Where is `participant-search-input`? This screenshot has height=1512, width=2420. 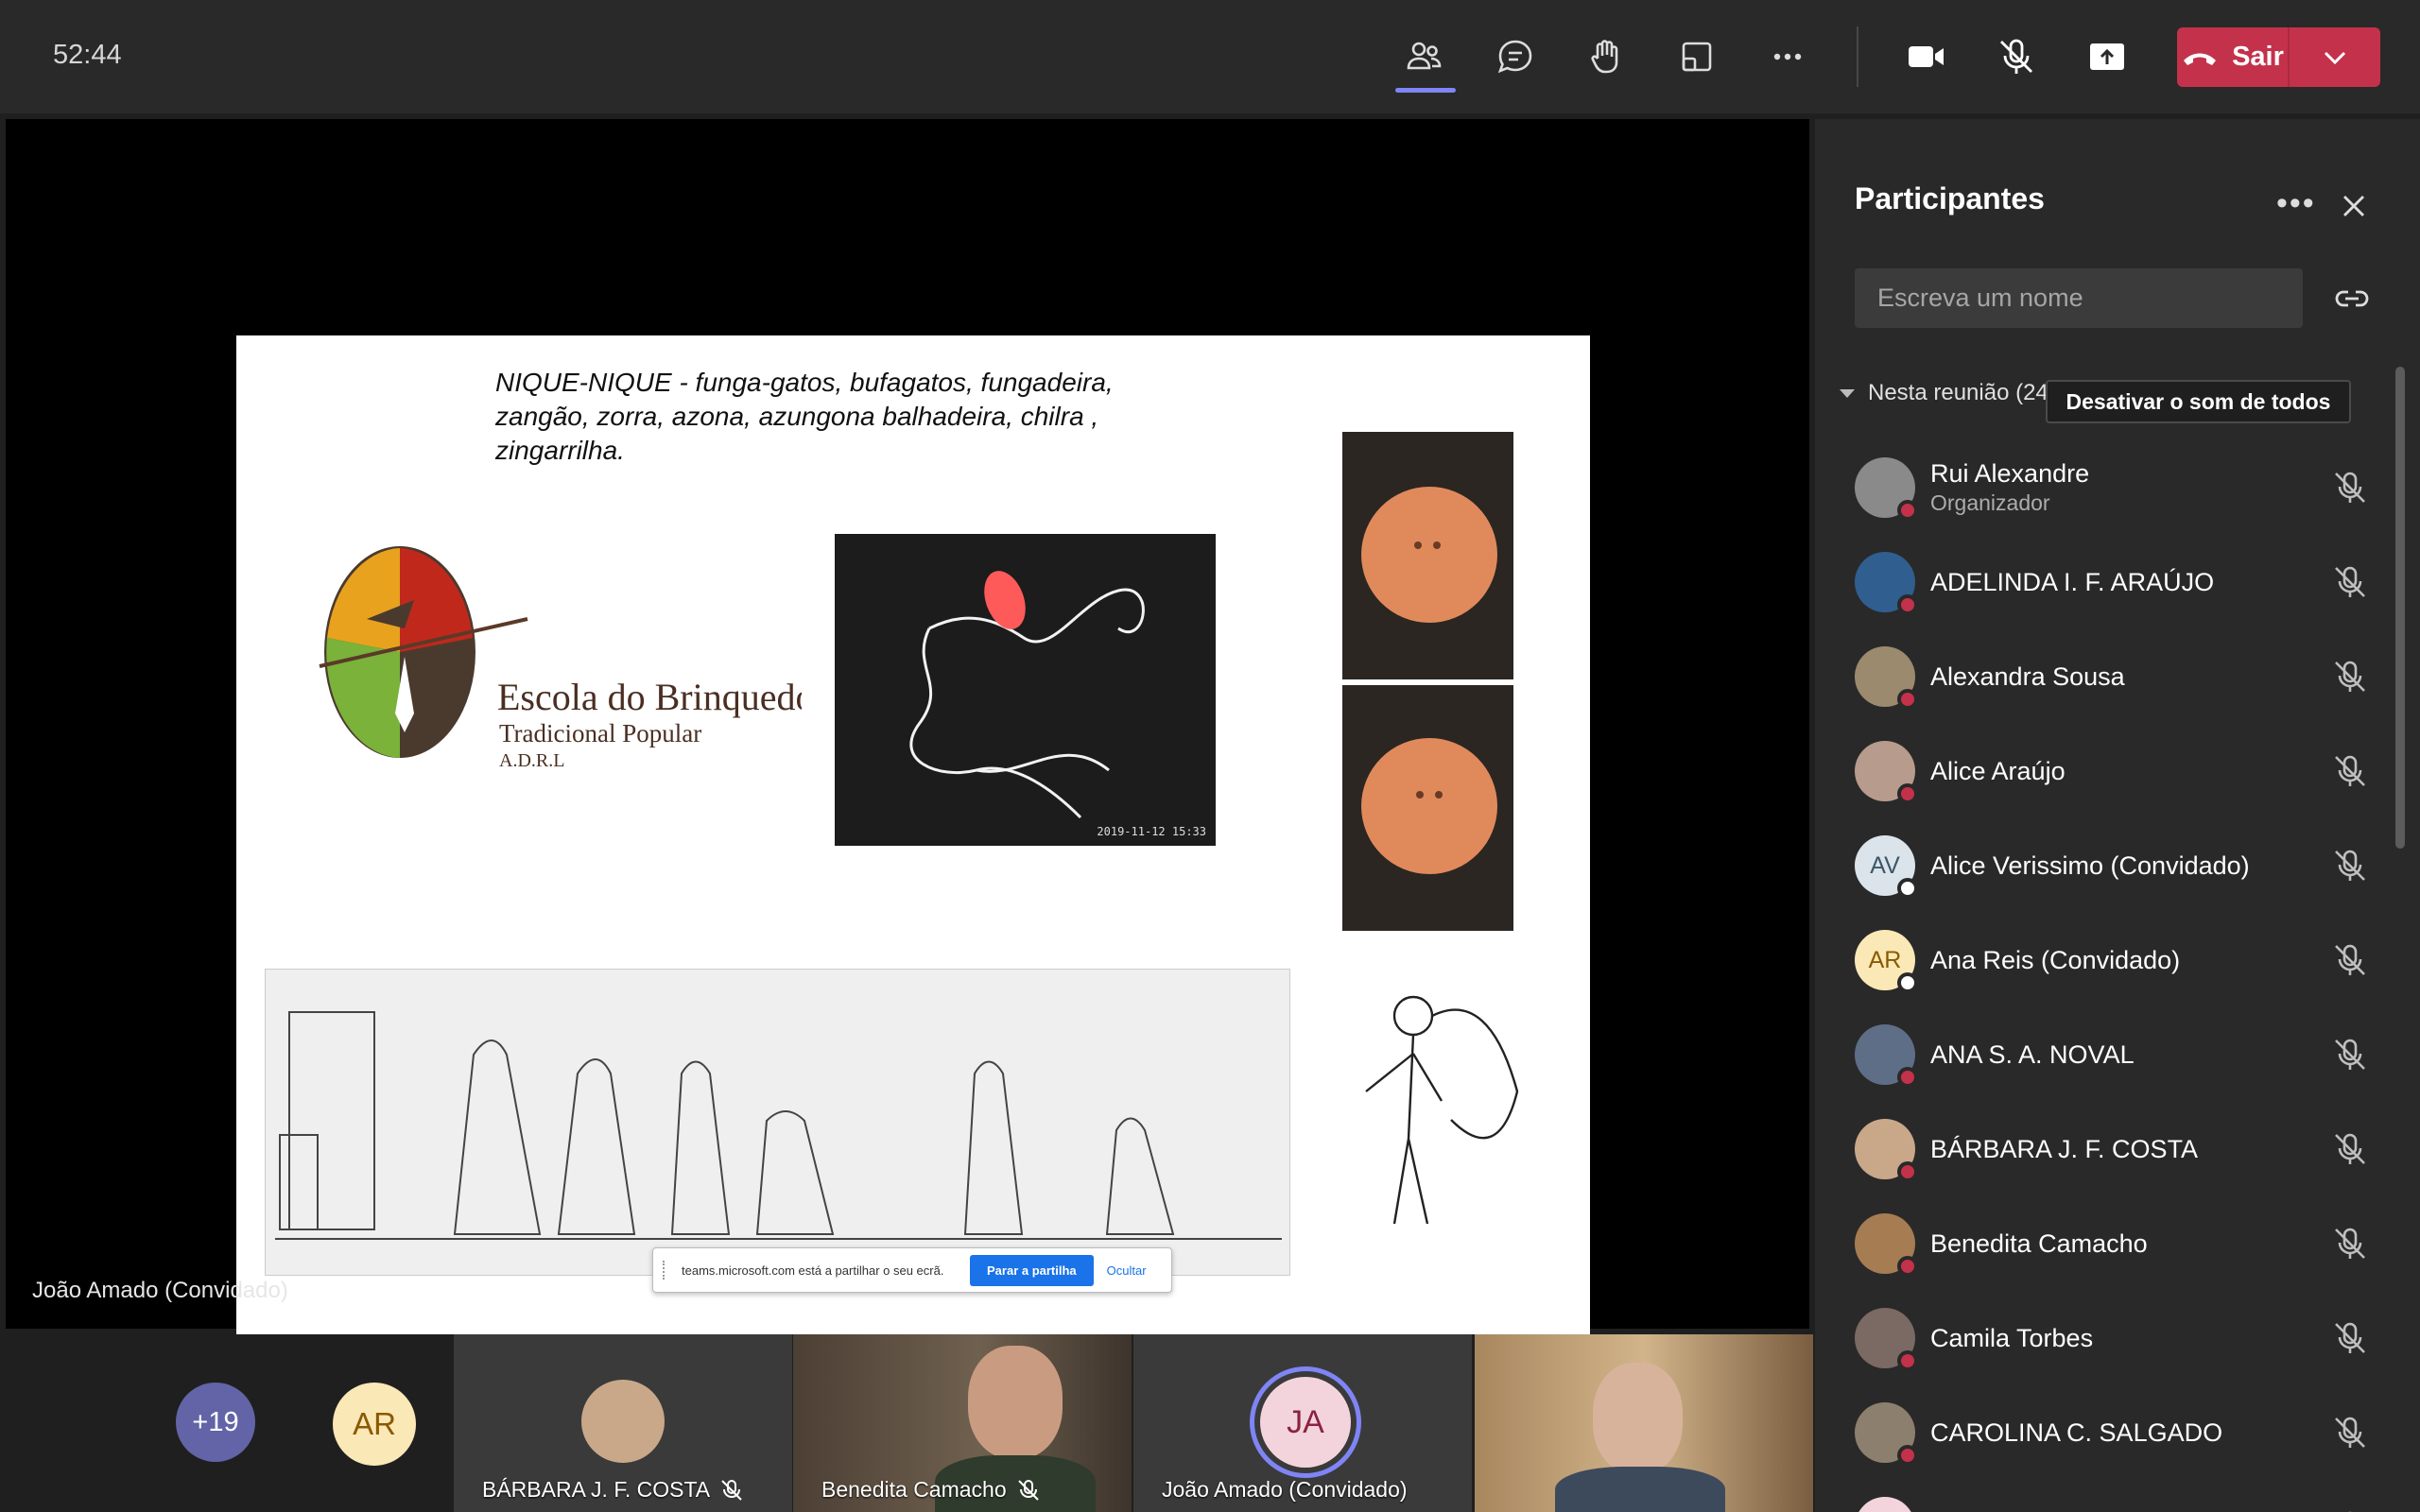 participant-search-input is located at coordinates (2079, 298).